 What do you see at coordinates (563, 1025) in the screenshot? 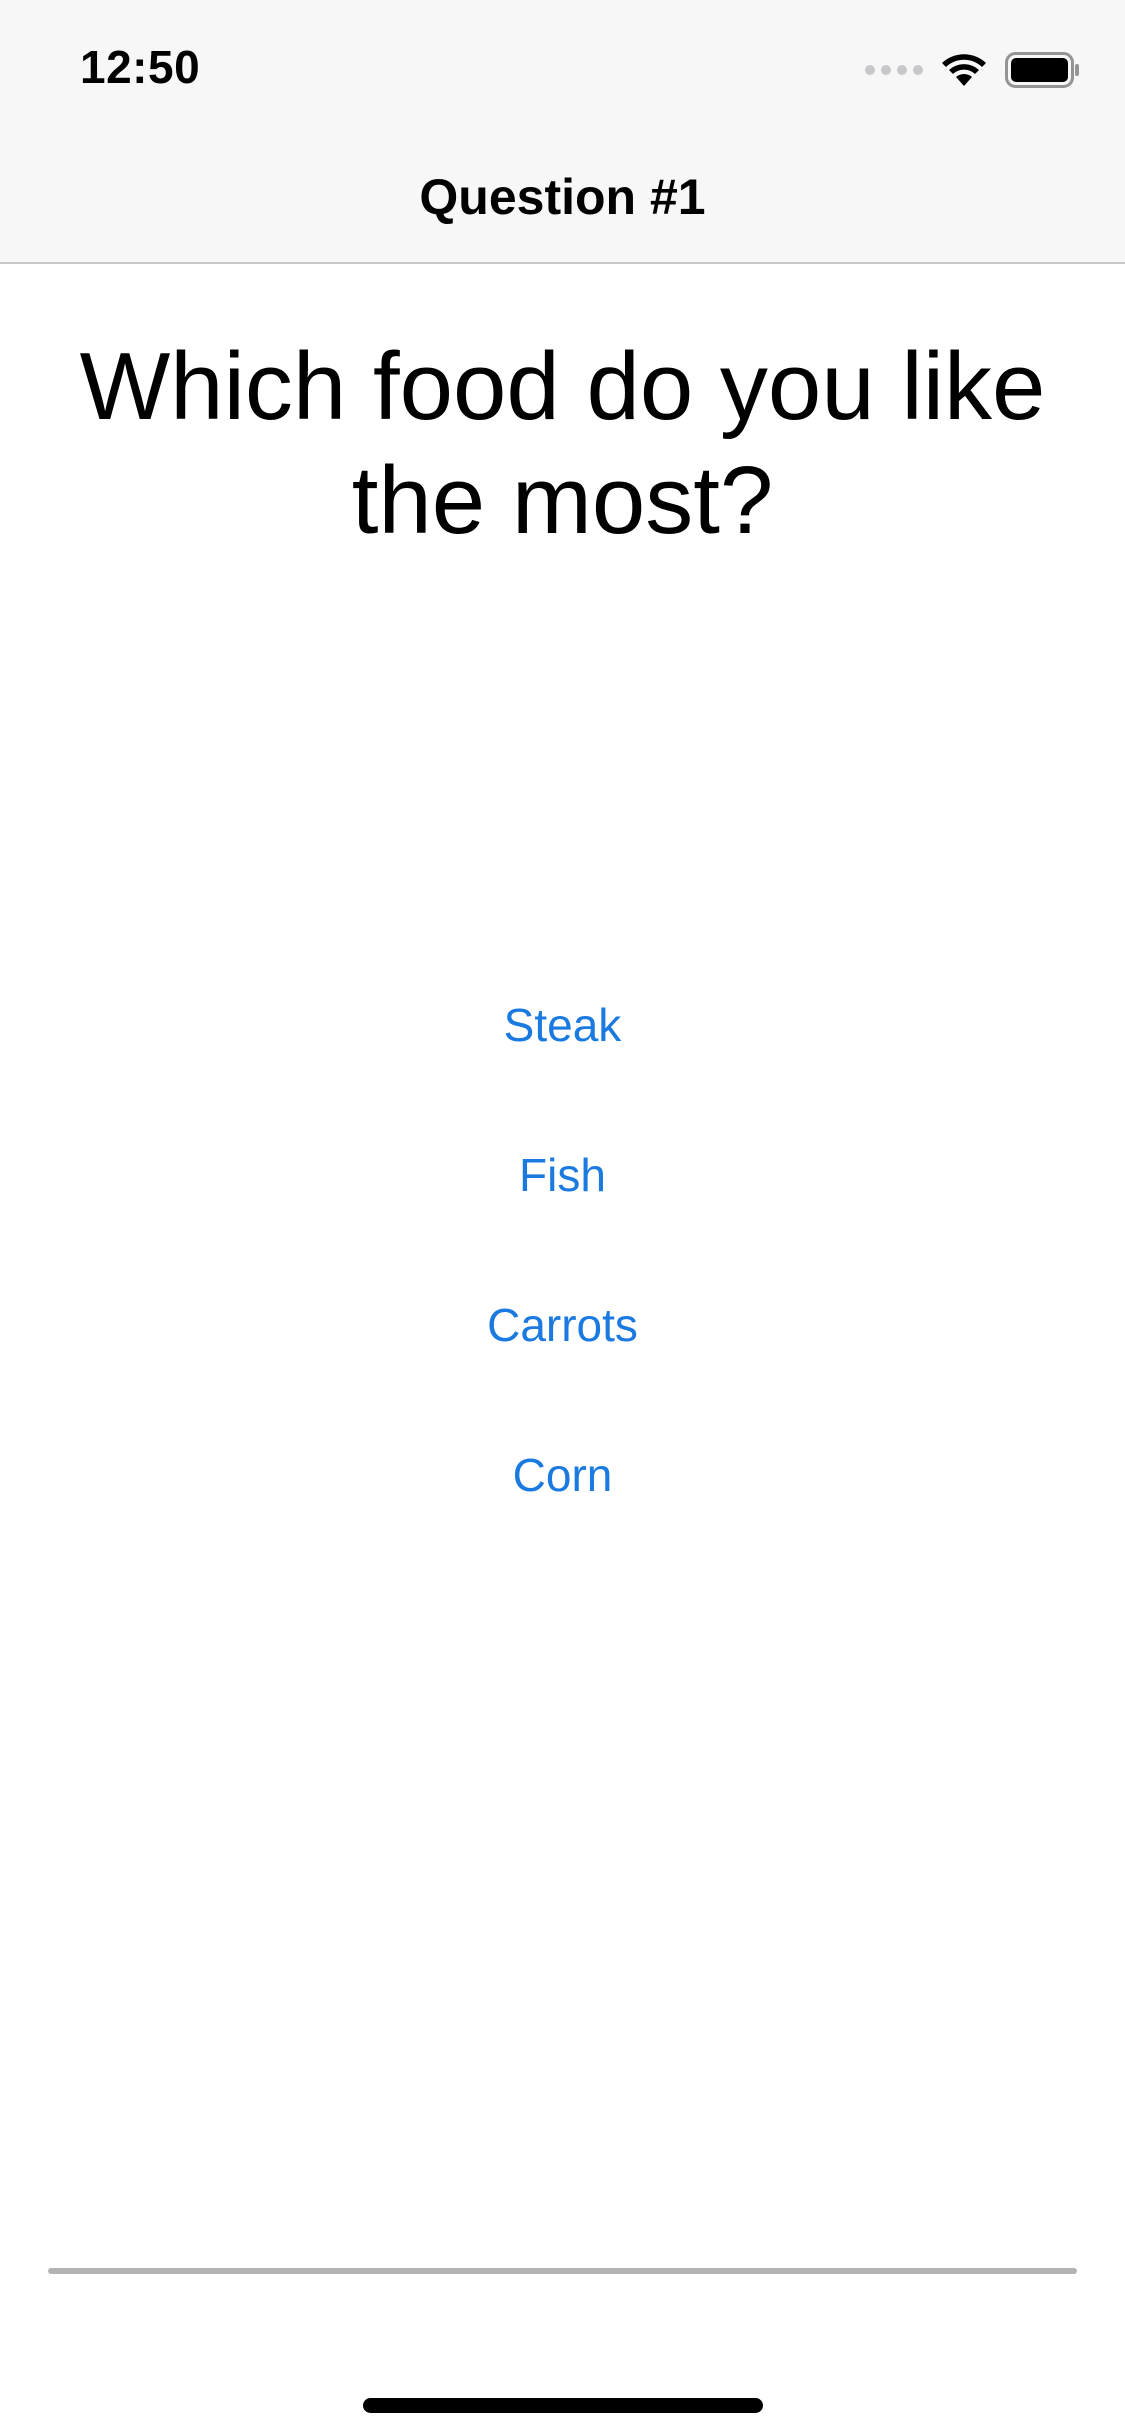
I see `answer-button-steak: Steak` at bounding box center [563, 1025].